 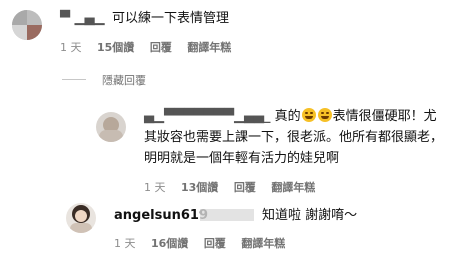 I want to click on like-count: 15個讚, so click(x=115, y=47).